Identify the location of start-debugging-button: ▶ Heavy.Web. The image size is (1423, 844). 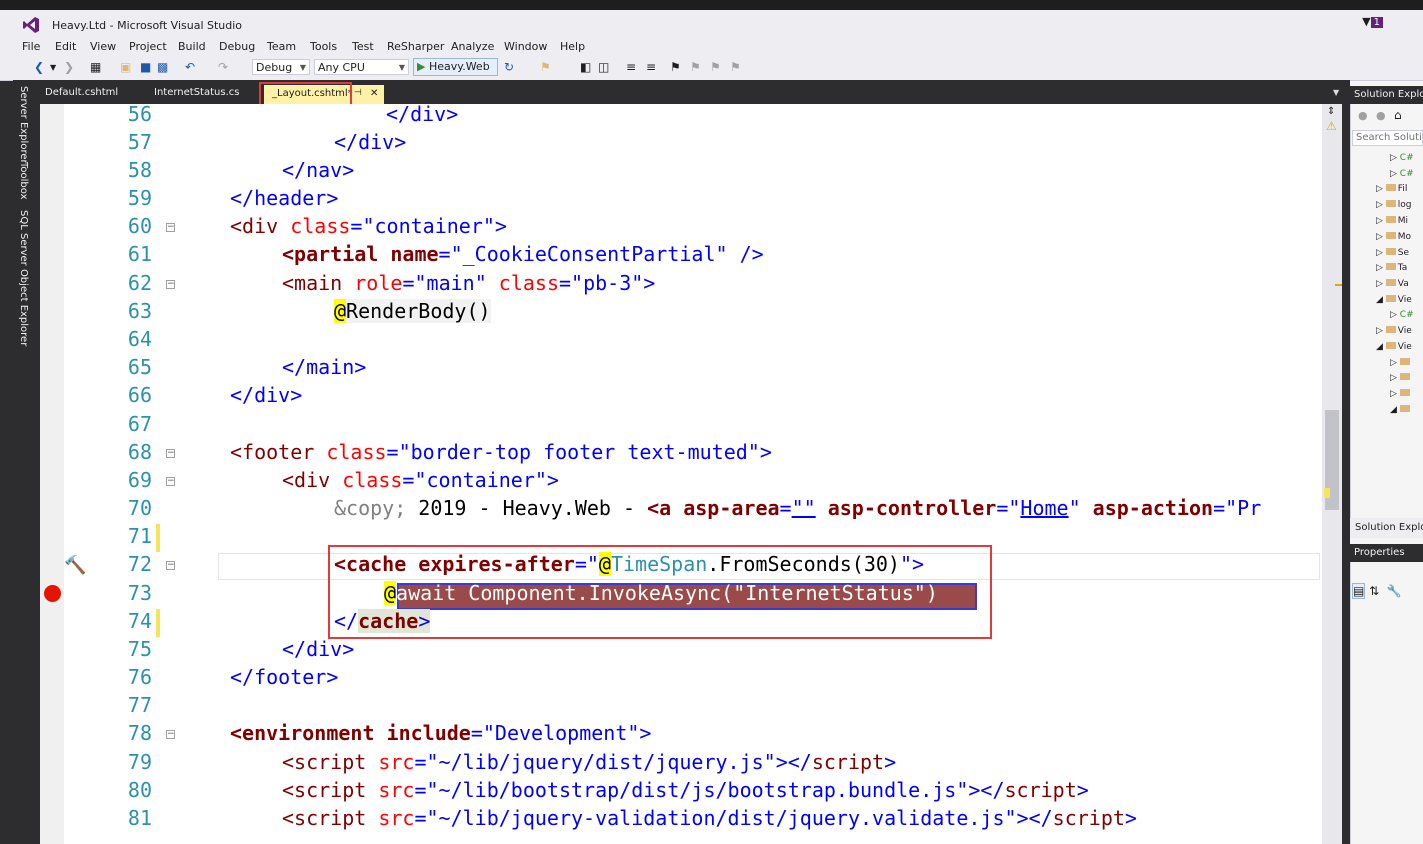
(455, 67).